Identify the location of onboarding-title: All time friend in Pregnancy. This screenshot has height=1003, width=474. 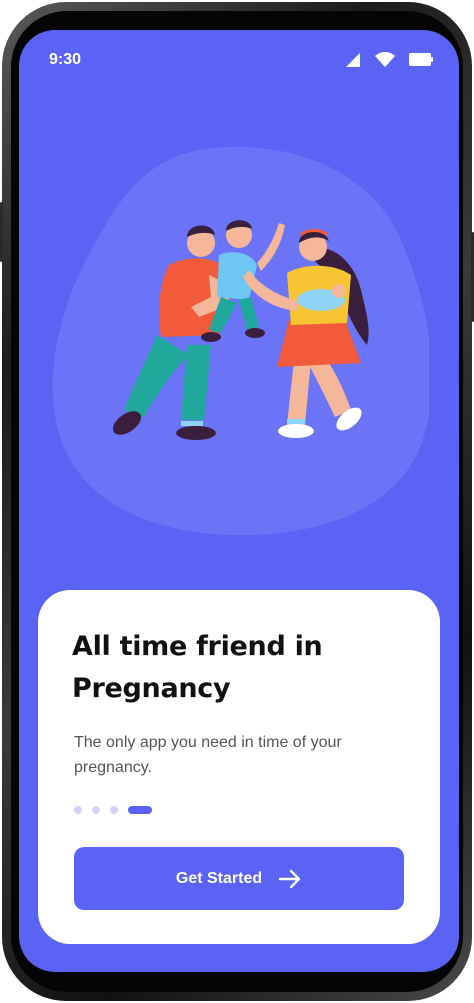
(197, 667).